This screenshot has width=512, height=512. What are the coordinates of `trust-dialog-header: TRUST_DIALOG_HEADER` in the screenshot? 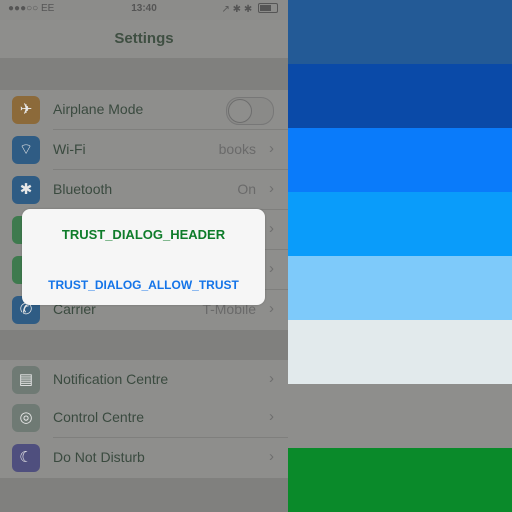 It's located at (143, 234).